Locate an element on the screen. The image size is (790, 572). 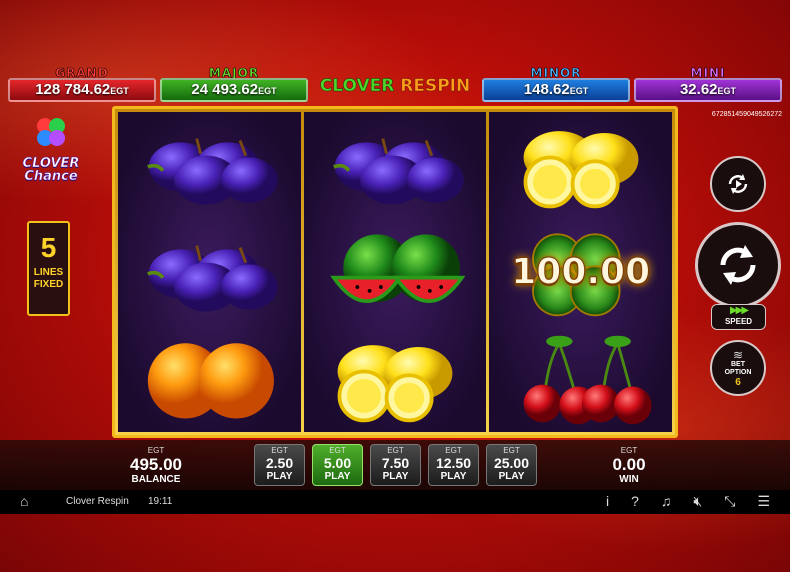
fast-forward-icon: ▶▶▶ is located at coordinates (739, 310).